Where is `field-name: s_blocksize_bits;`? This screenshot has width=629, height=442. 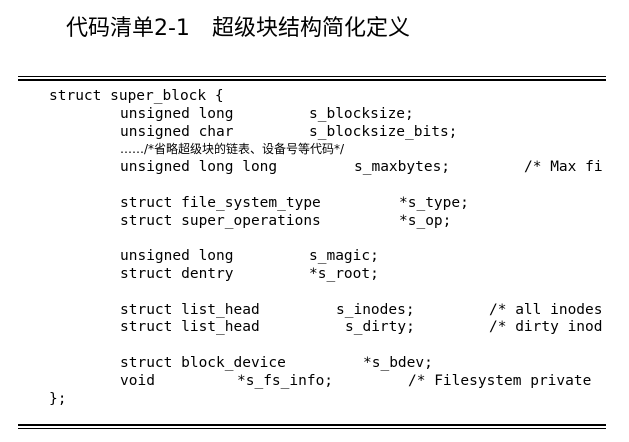
field-name: s_blocksize_bits; is located at coordinates (383, 131).